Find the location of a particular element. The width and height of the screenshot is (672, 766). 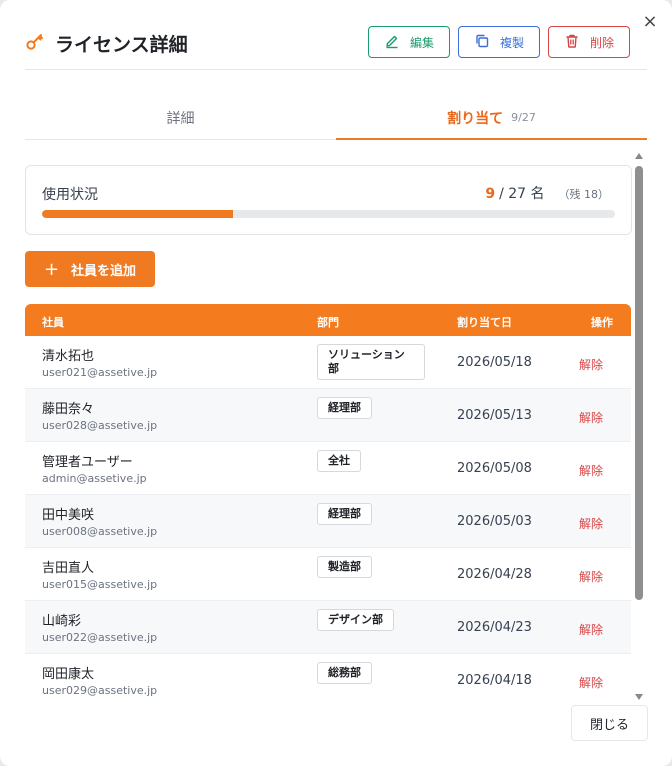

usage-count: 9 / 27 名 （残 18） is located at coordinates (547, 193).